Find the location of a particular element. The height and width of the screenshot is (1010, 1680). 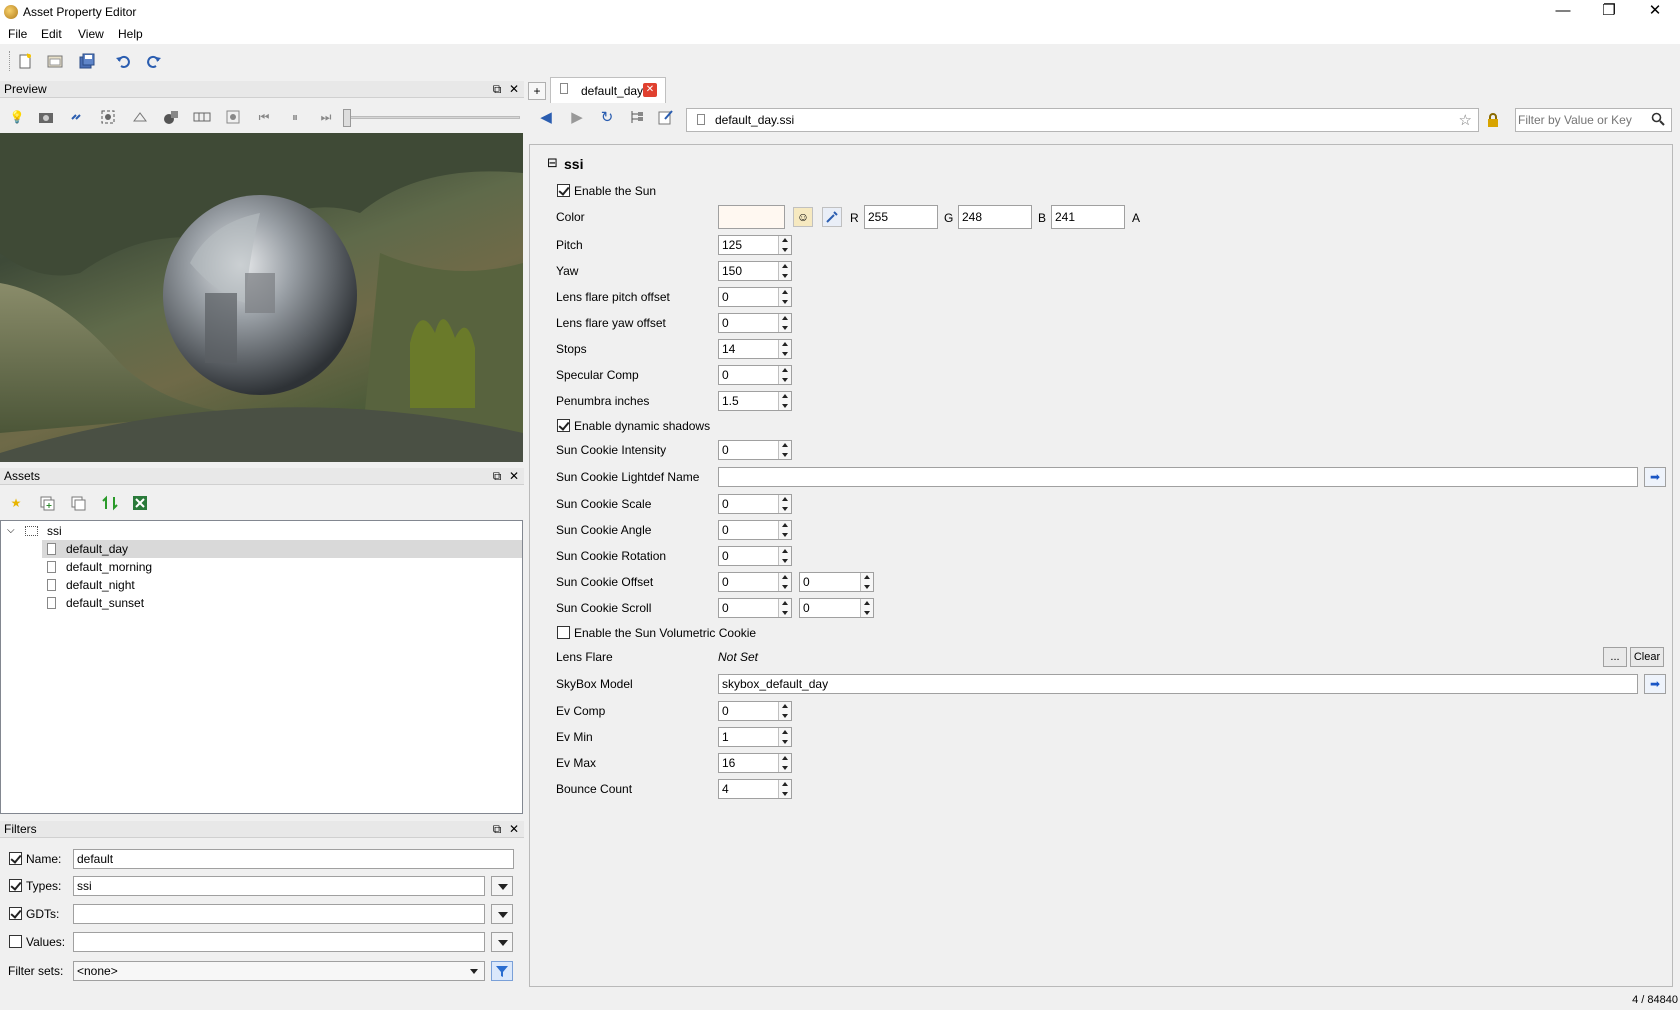

name-filter-checkbox is located at coordinates (15, 858).